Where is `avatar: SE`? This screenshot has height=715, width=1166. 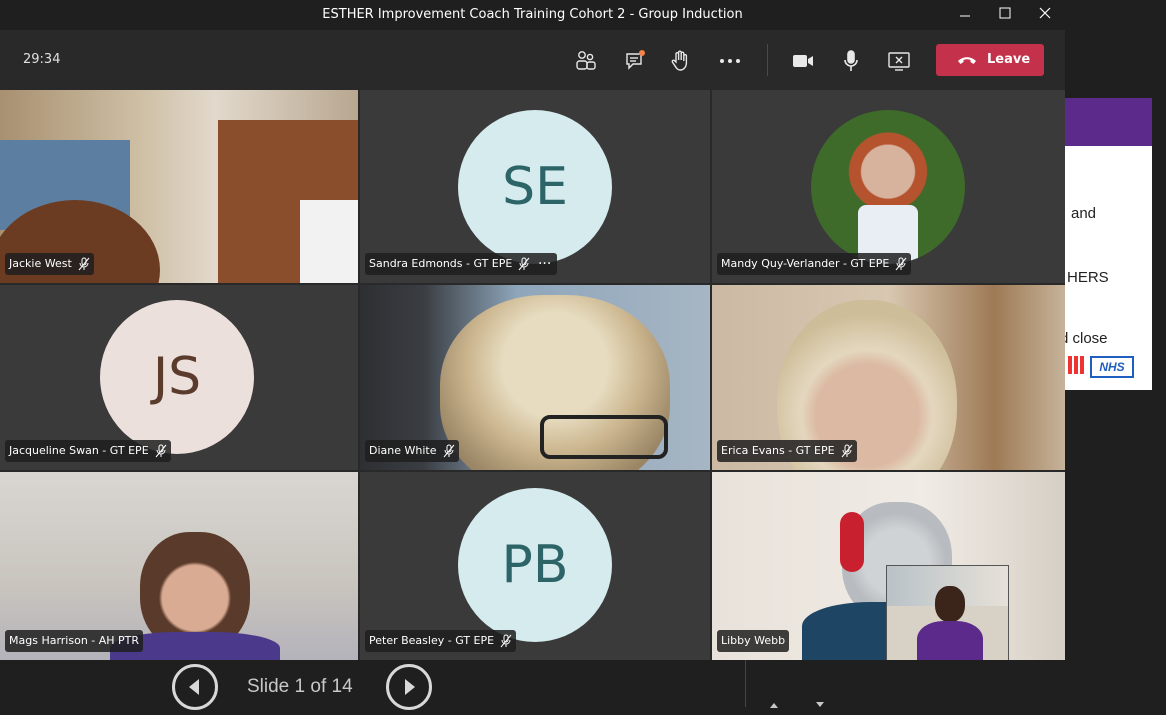 avatar: SE is located at coordinates (535, 187).